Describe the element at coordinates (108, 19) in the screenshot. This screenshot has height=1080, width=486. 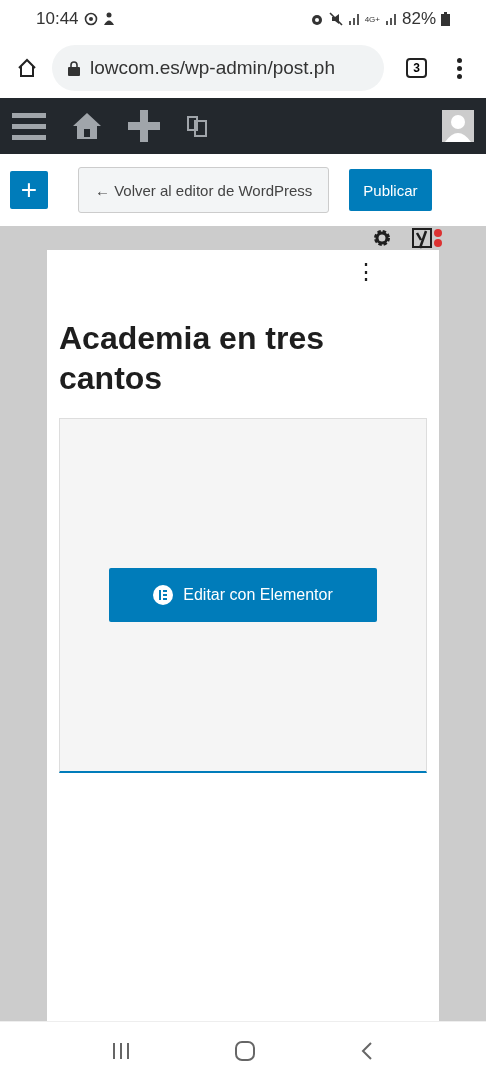
I see `figure-icon` at that location.